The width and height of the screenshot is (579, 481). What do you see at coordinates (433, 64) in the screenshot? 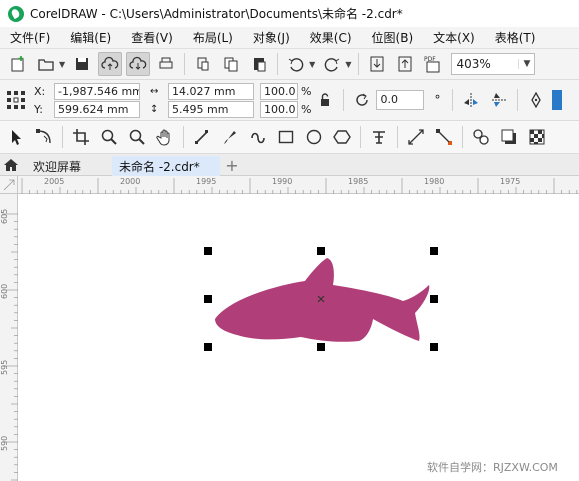
I see `export-pdf-icon: PDF` at bounding box center [433, 64].